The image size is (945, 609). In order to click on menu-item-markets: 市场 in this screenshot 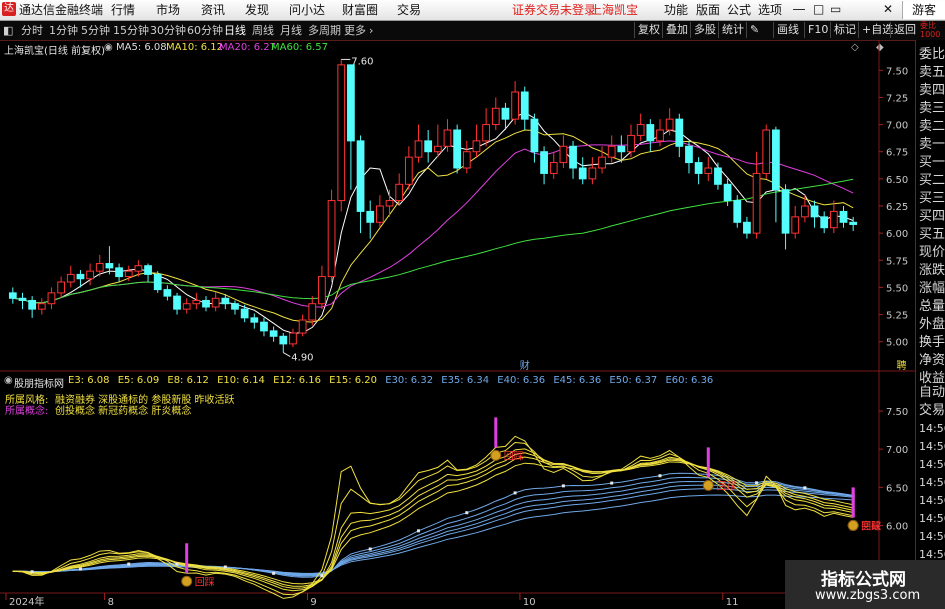, I will do `click(168, 10)`.